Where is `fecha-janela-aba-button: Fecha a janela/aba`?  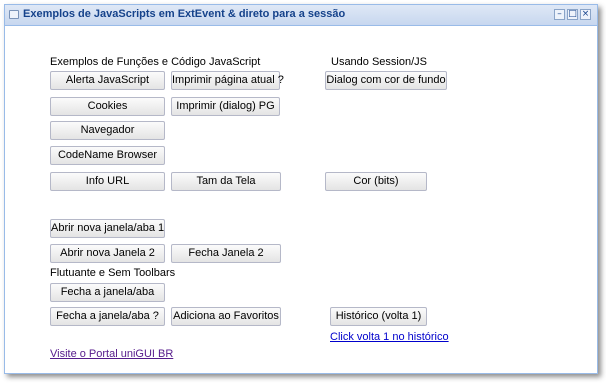 fecha-janela-aba-button: Fecha a janela/aba is located at coordinates (107, 292).